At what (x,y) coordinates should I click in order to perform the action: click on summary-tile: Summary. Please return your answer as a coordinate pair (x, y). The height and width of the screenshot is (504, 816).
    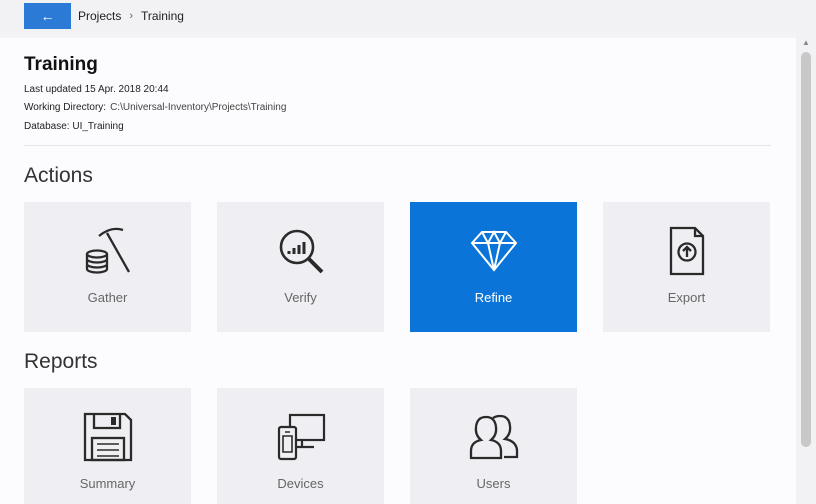
    Looking at the image, I should click on (107, 446).